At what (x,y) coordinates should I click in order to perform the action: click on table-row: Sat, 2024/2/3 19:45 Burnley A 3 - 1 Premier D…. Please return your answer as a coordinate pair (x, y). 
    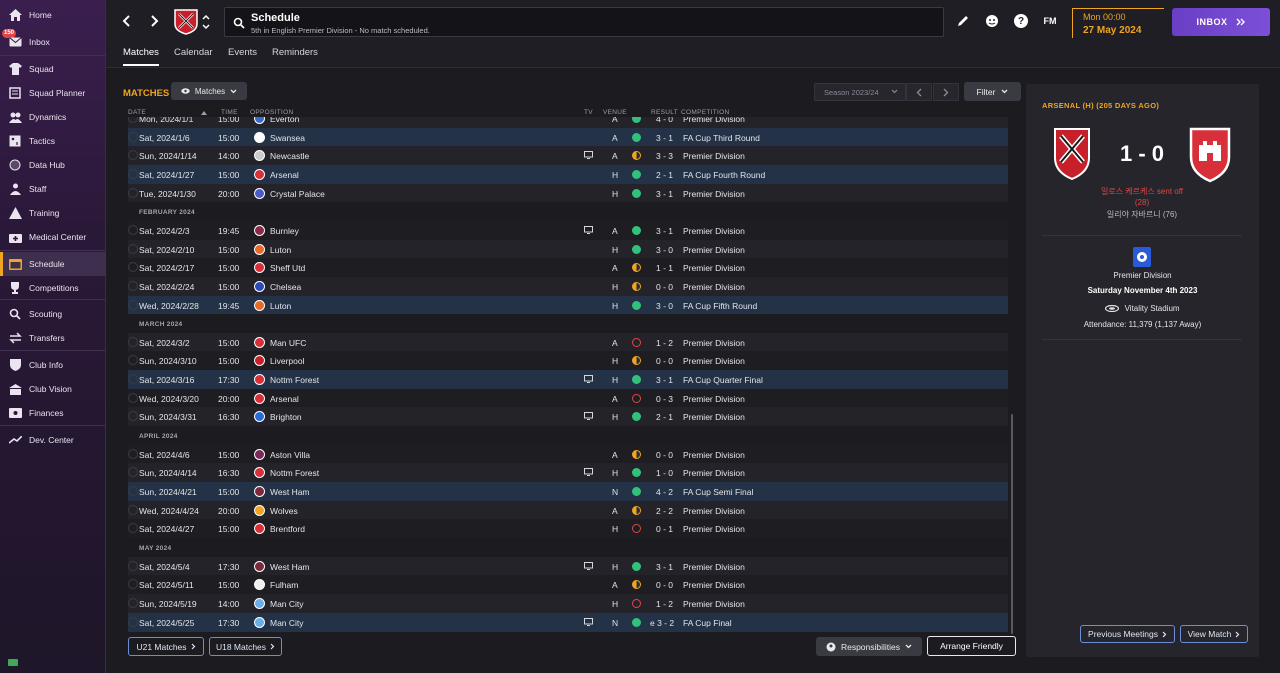
    Looking at the image, I should click on (568, 230).